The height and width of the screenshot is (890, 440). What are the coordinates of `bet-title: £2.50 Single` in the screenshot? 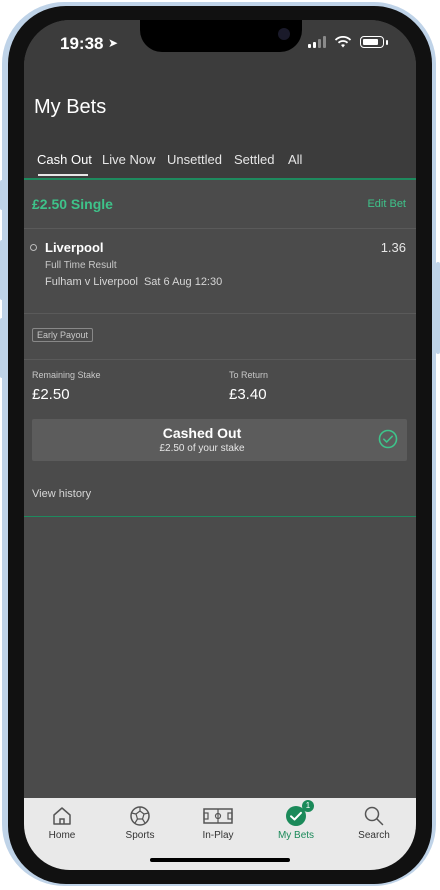 It's located at (72, 204).